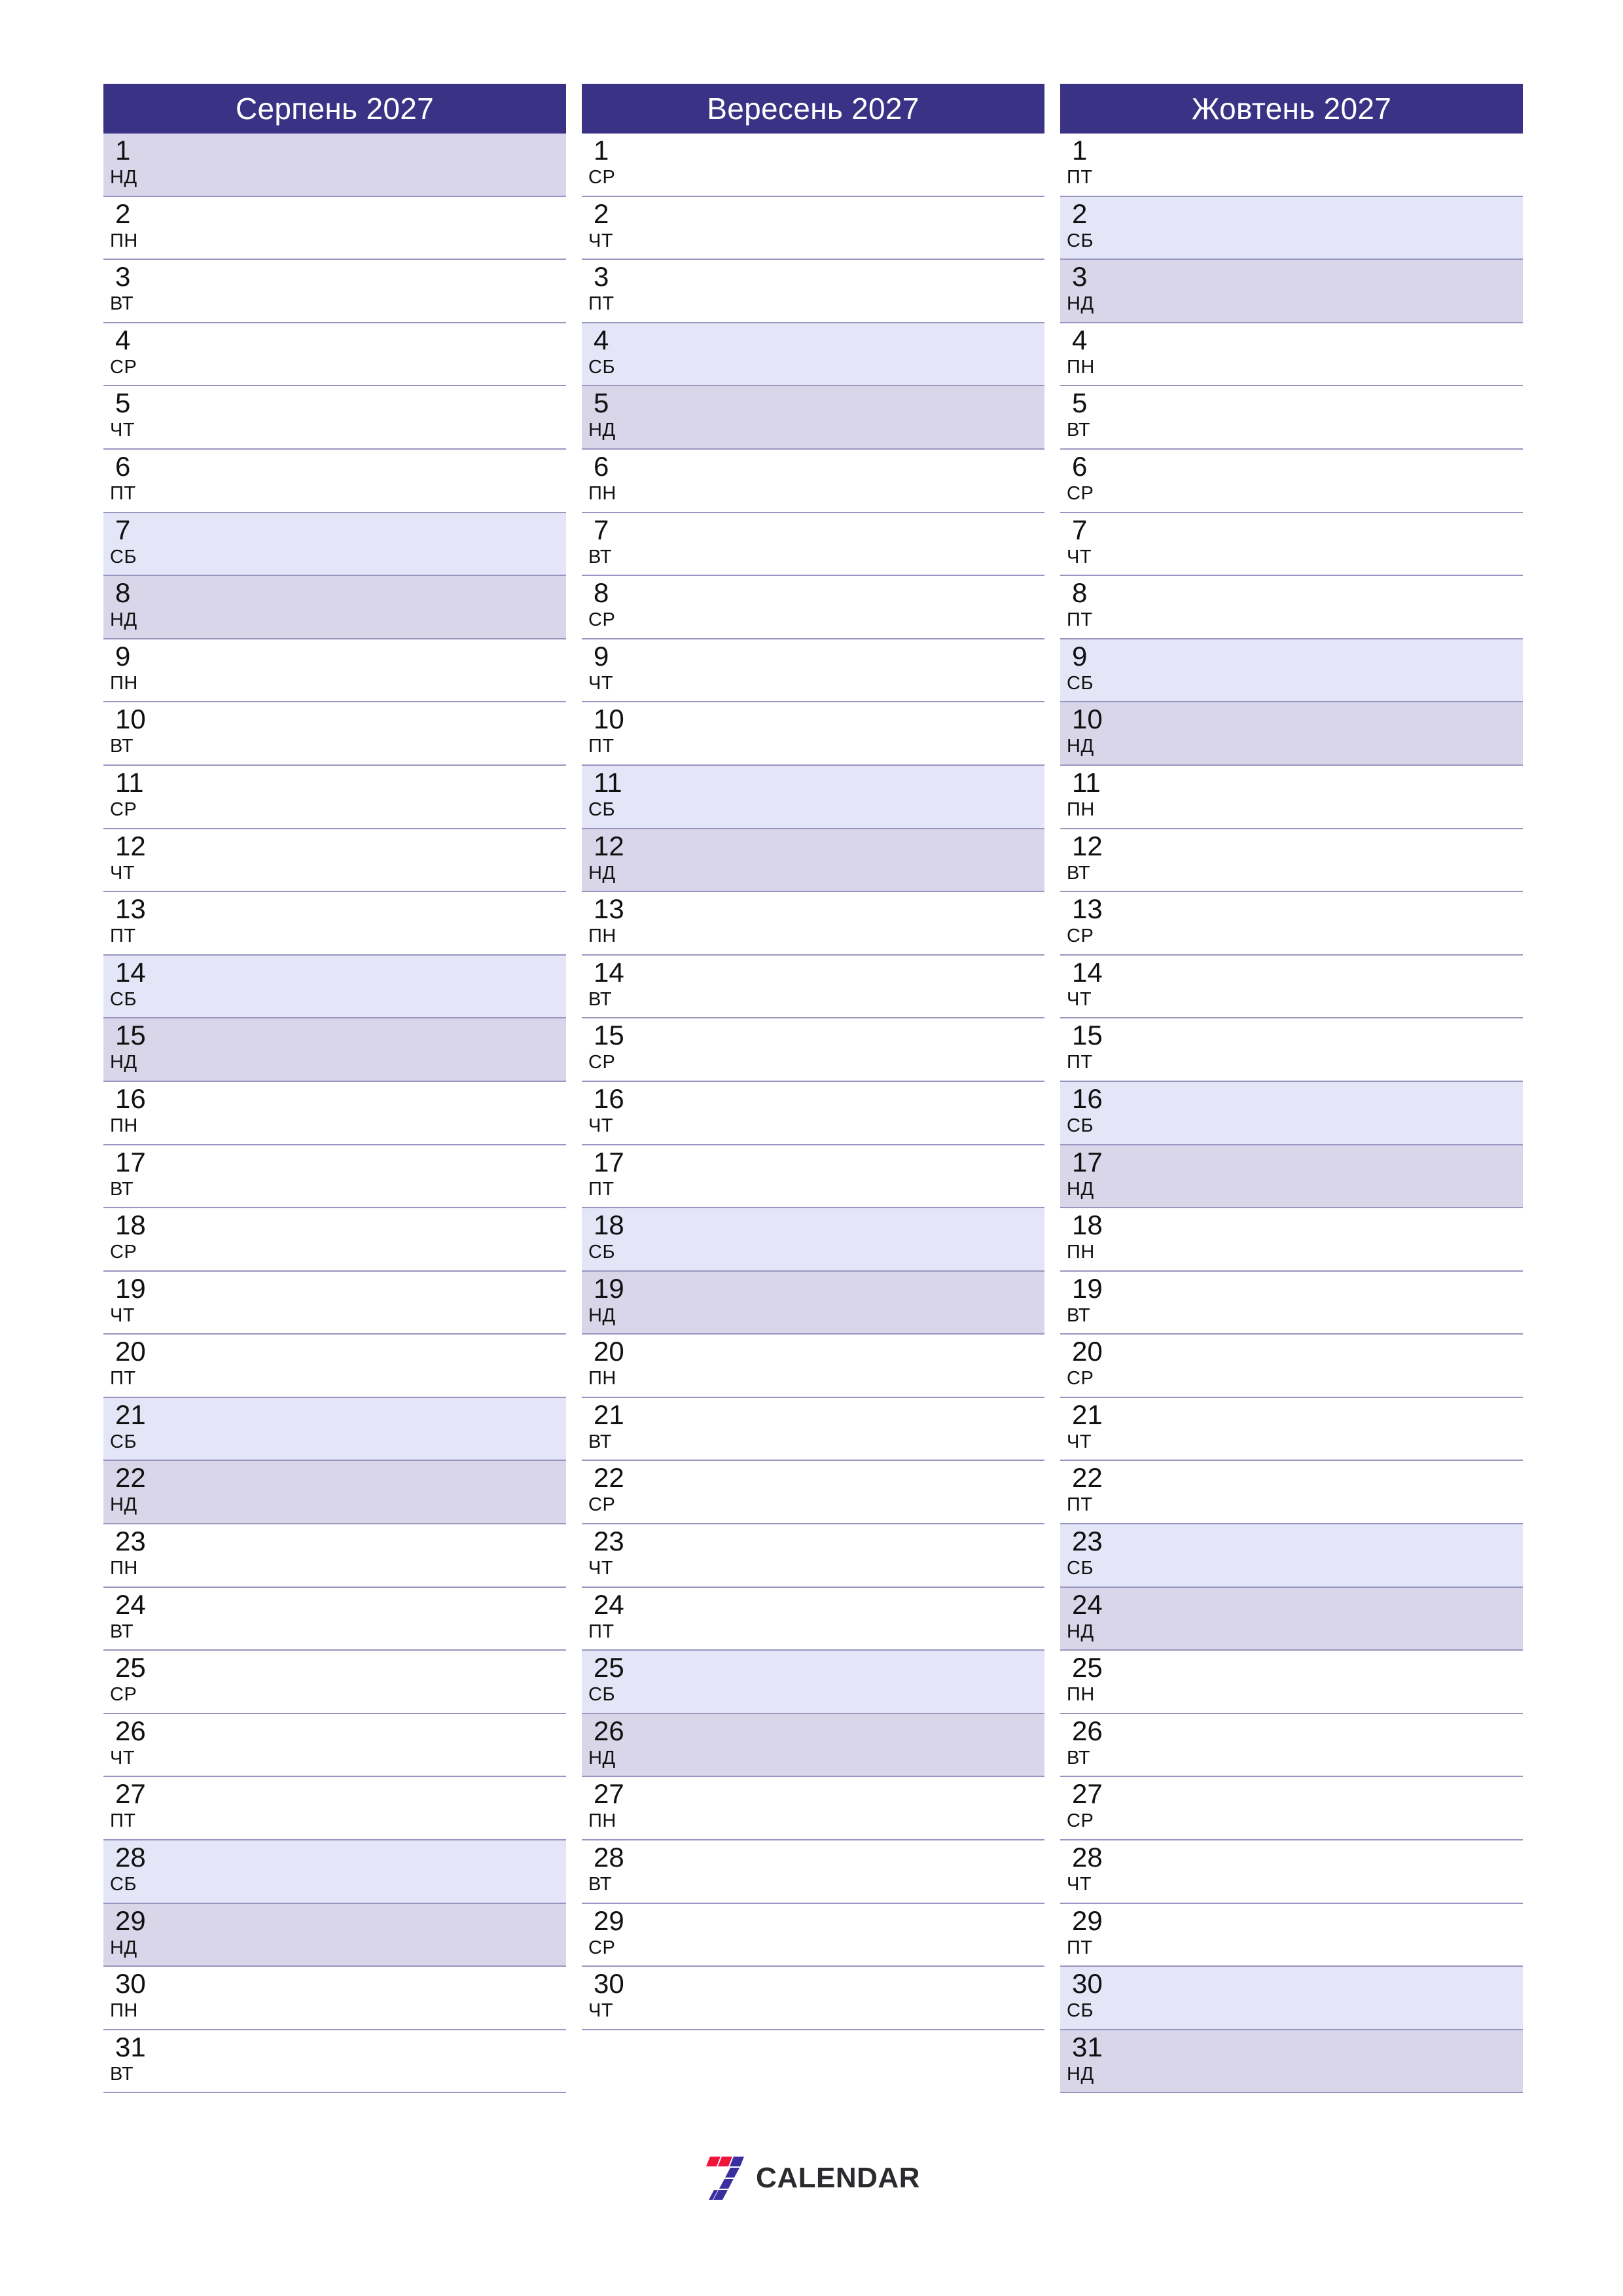  Describe the element at coordinates (1291, 1050) in the screenshot. I see `day-row: 15 ПТ` at that location.